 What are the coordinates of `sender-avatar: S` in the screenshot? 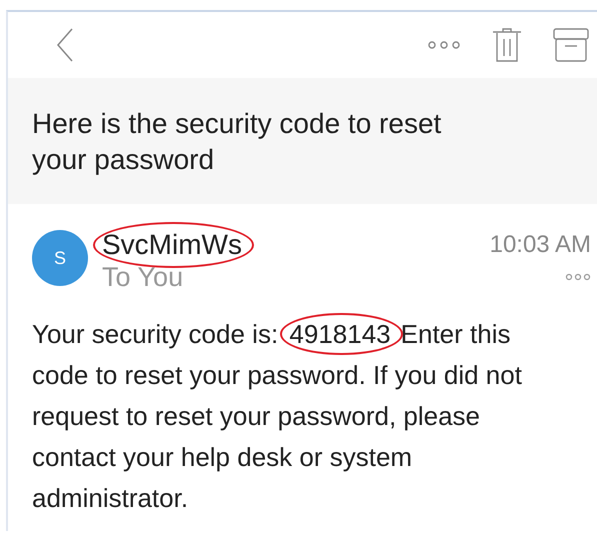 It's located at (60, 258).